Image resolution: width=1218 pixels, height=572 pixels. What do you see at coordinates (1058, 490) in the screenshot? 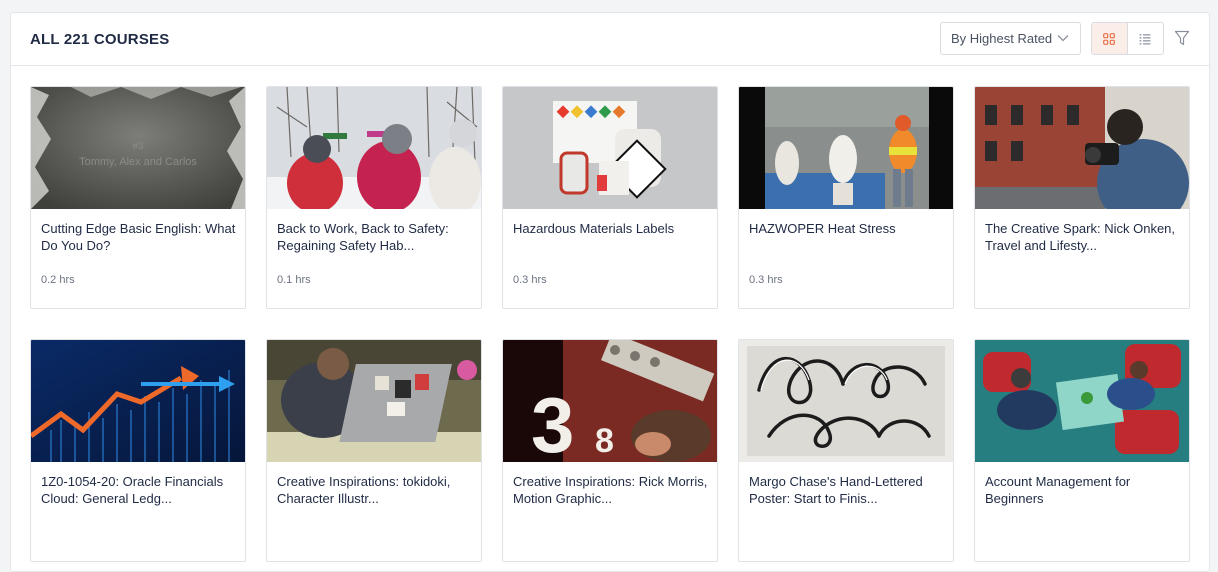
I see `course-title: Account Management for Beginners` at bounding box center [1058, 490].